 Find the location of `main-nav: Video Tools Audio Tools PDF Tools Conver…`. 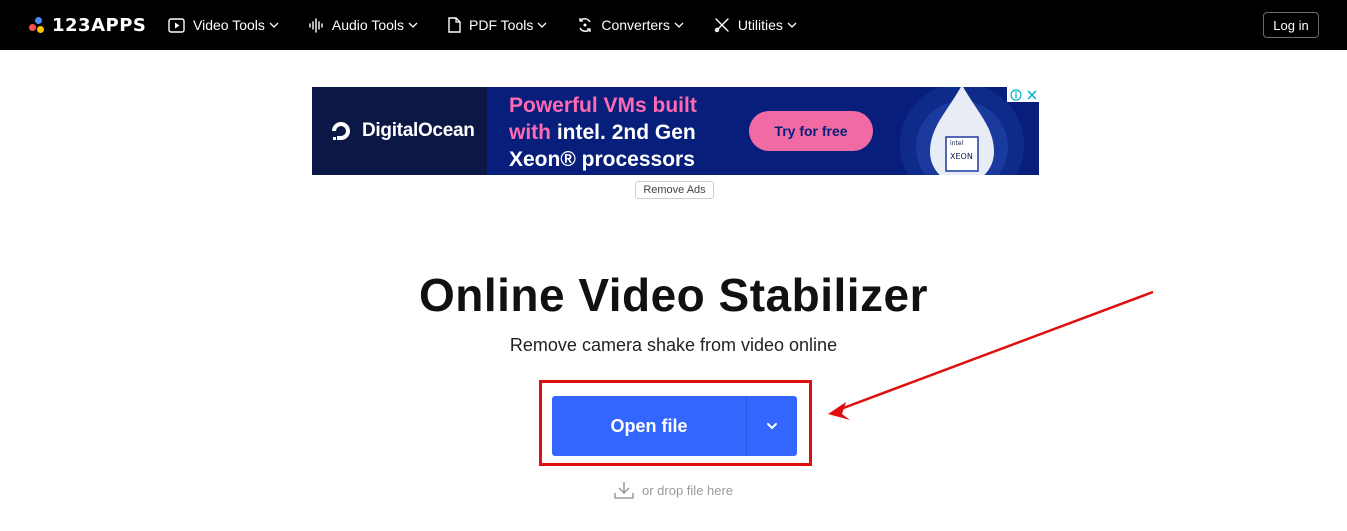

main-nav: Video Tools Audio Tools PDF Tools Conver… is located at coordinates (497, 25).